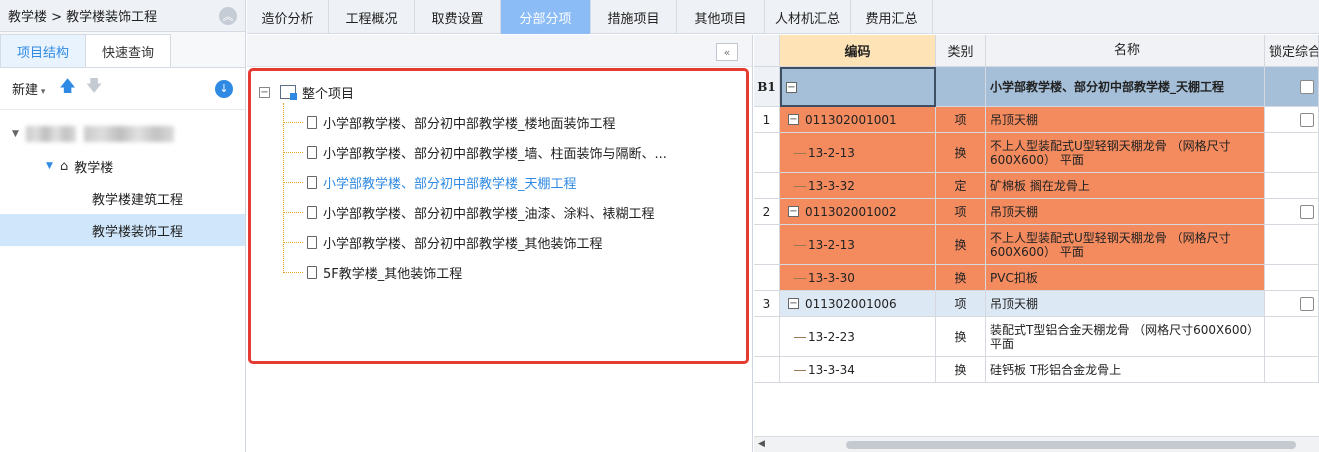 The width and height of the screenshot is (1319, 452). Describe the element at coordinates (1125, 337) in the screenshot. I see `name-cell: 装配式T型铝合金天棚龙骨 （网格尺寸600X600） 平面` at that location.